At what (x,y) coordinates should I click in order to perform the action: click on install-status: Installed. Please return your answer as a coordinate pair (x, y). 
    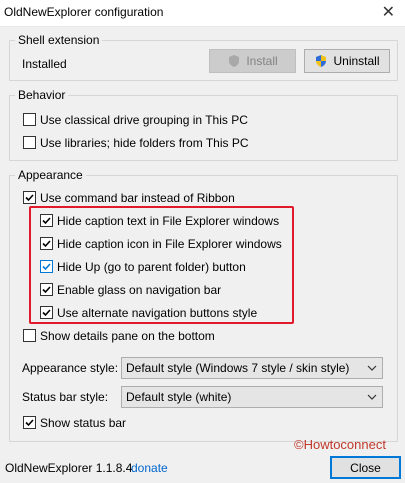
    Looking at the image, I should click on (44, 64).